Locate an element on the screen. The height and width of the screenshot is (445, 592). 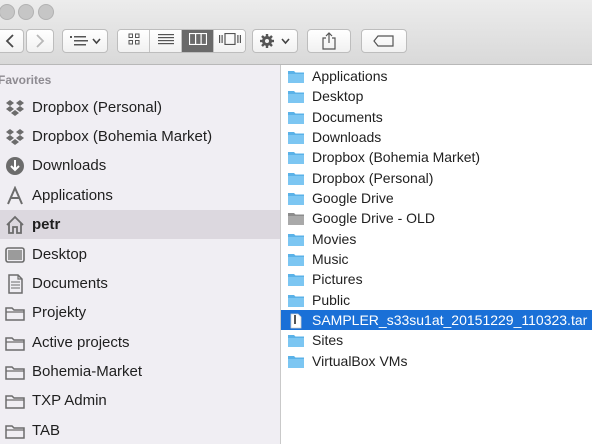
file-item-virtualbox-vms: VirtualBox VMs is located at coordinates (436, 361).